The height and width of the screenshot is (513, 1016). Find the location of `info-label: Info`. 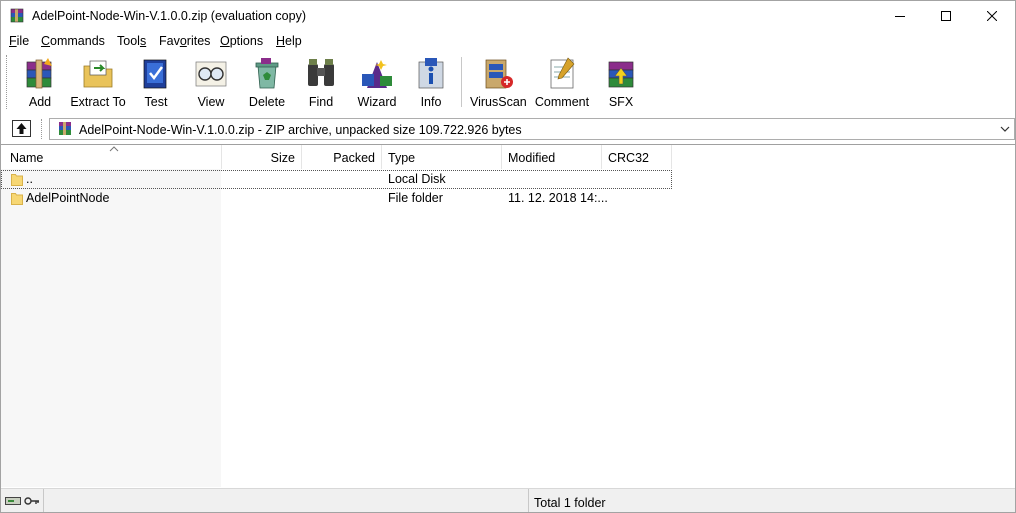

info-label: Info is located at coordinates (431, 102).